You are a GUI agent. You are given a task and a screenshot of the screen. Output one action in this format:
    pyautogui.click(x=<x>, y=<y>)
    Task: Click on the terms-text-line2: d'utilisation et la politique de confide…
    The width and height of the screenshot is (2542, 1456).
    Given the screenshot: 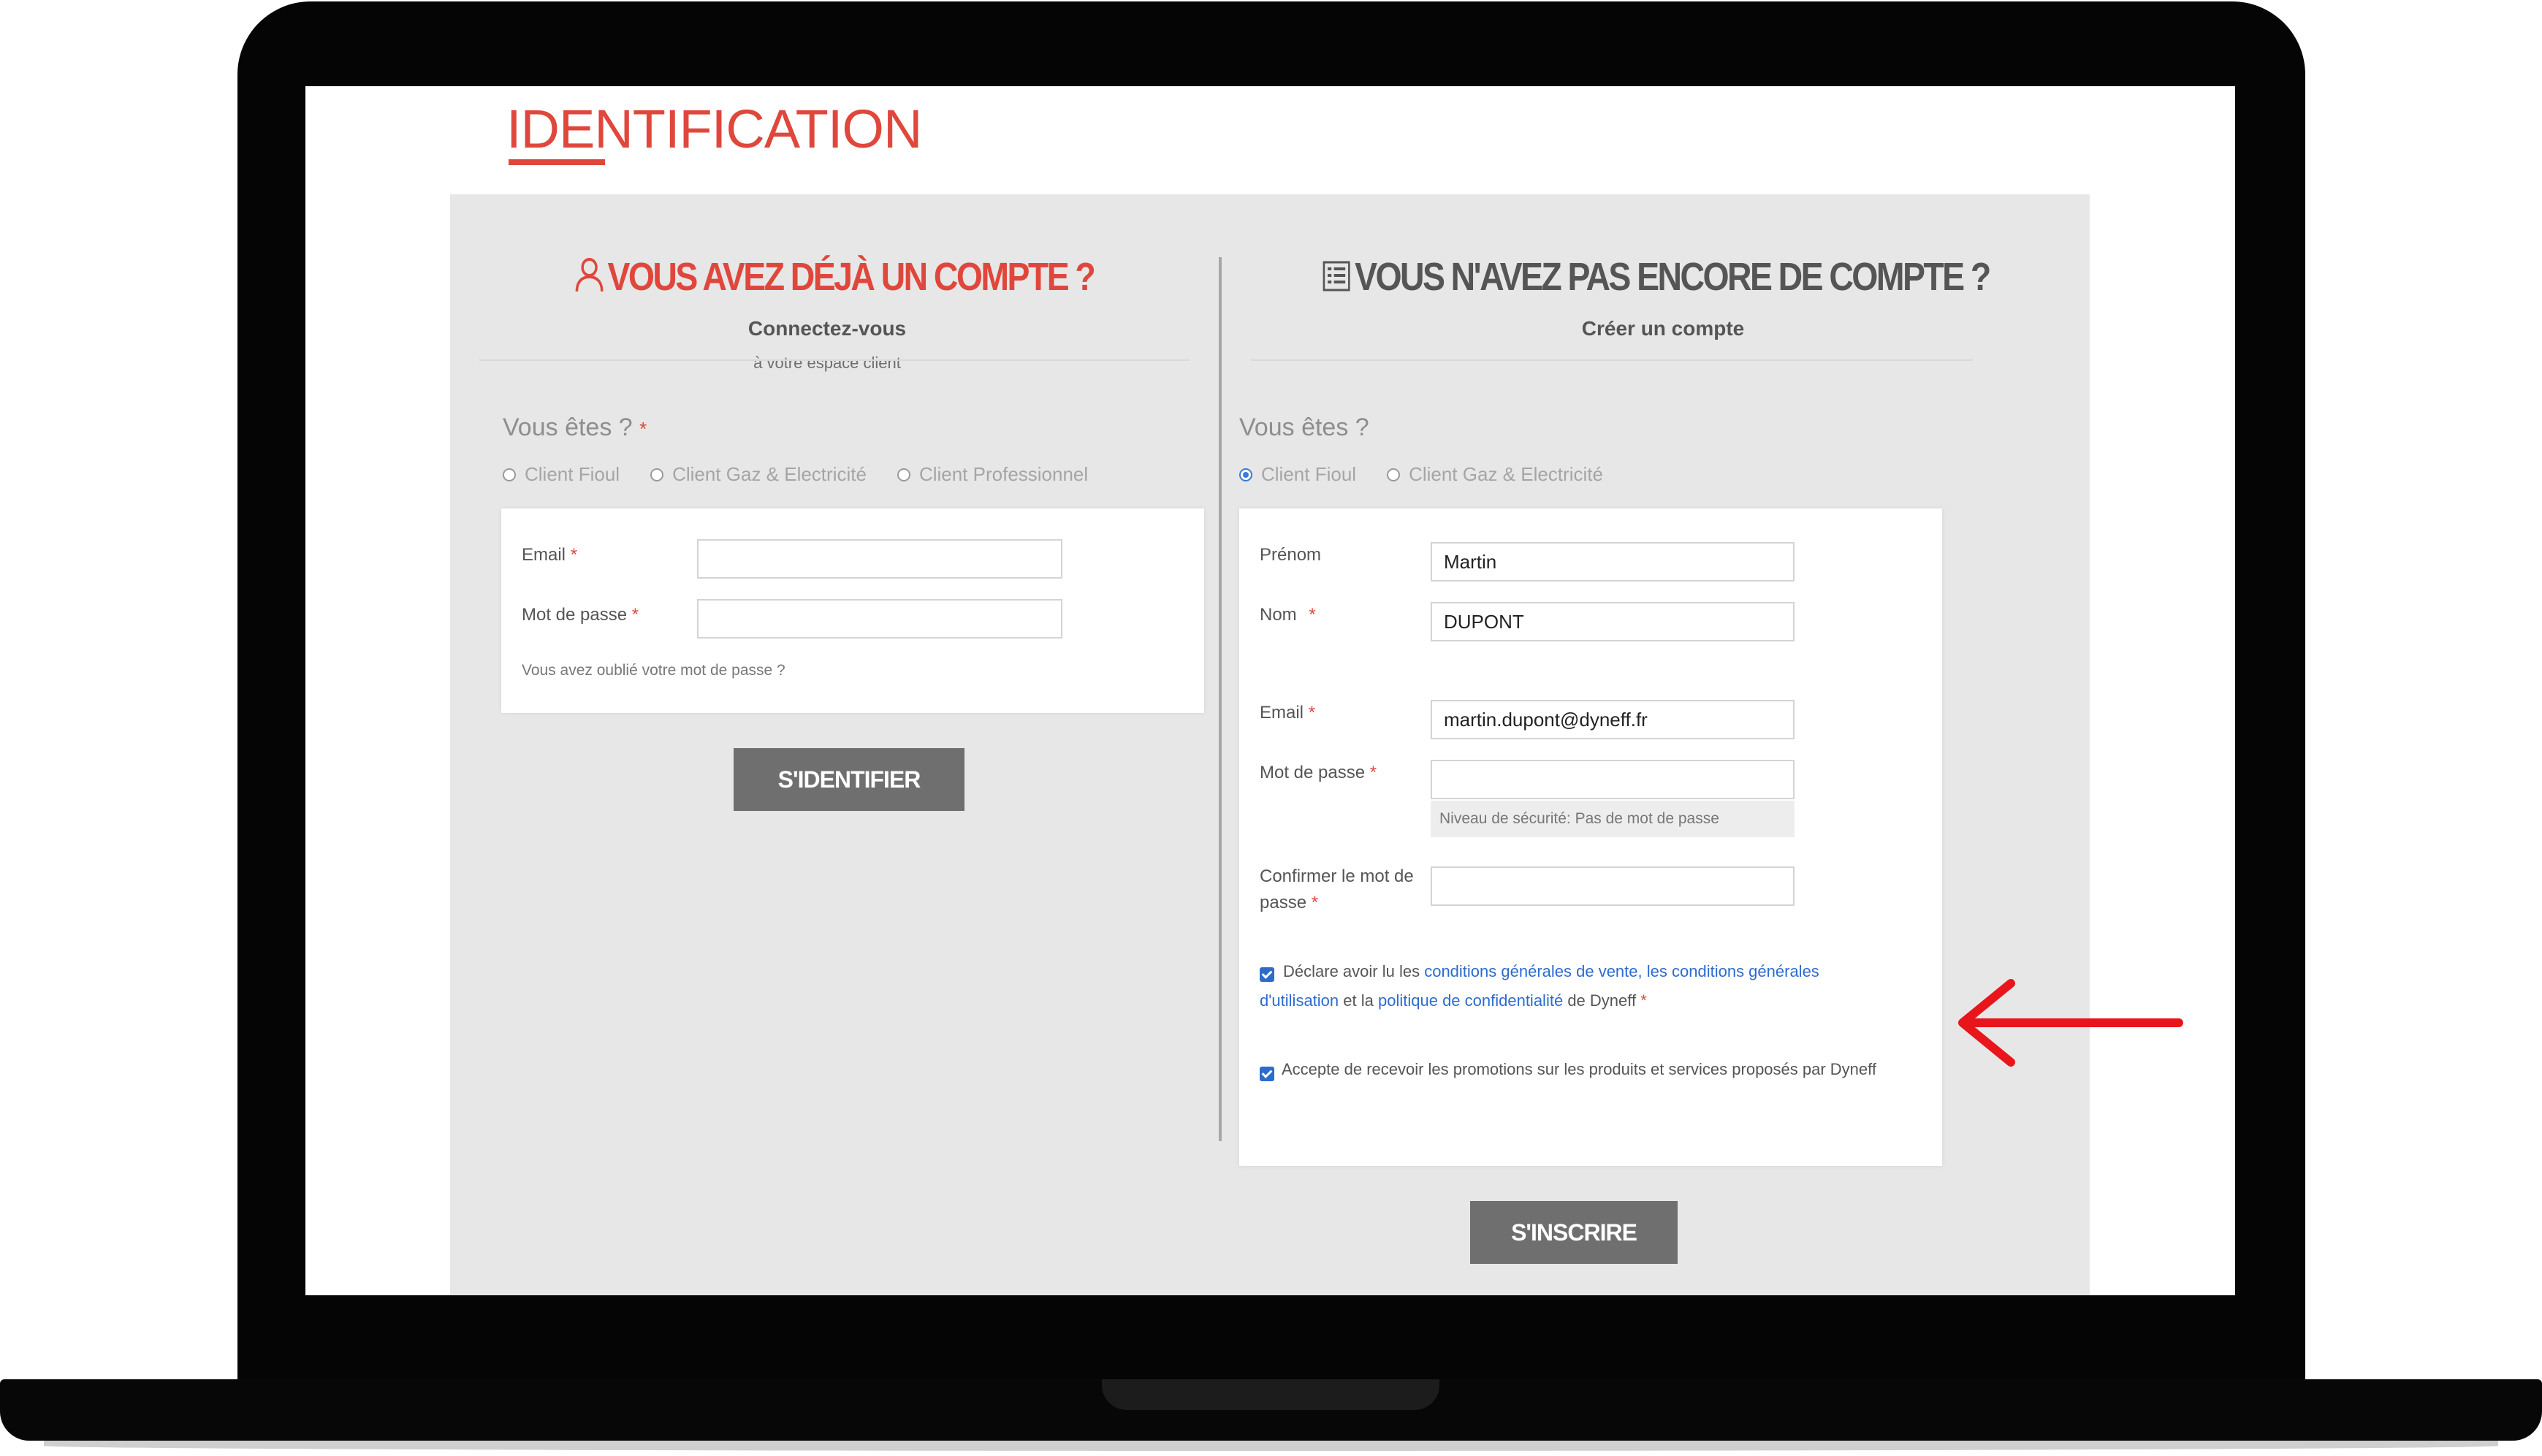 What is the action you would take?
    pyautogui.click(x=1453, y=1000)
    